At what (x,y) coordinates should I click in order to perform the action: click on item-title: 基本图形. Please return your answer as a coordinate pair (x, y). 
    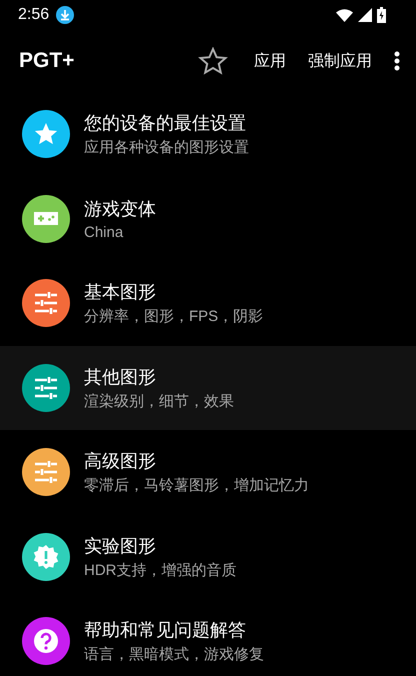
    Looking at the image, I should click on (120, 292).